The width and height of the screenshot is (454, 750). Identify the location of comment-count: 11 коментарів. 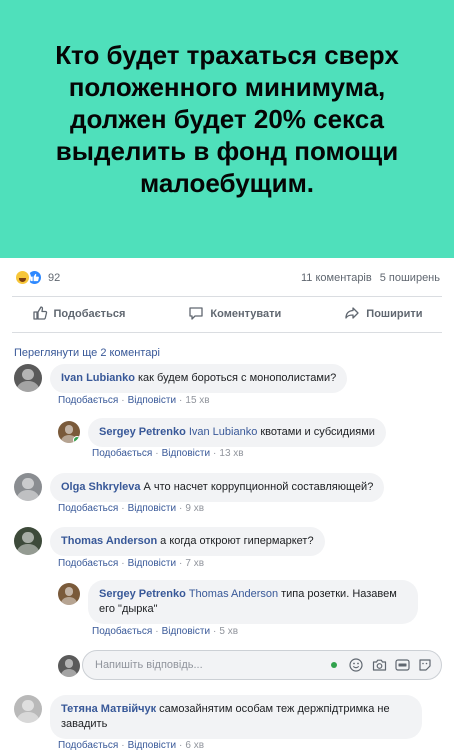
(336, 278).